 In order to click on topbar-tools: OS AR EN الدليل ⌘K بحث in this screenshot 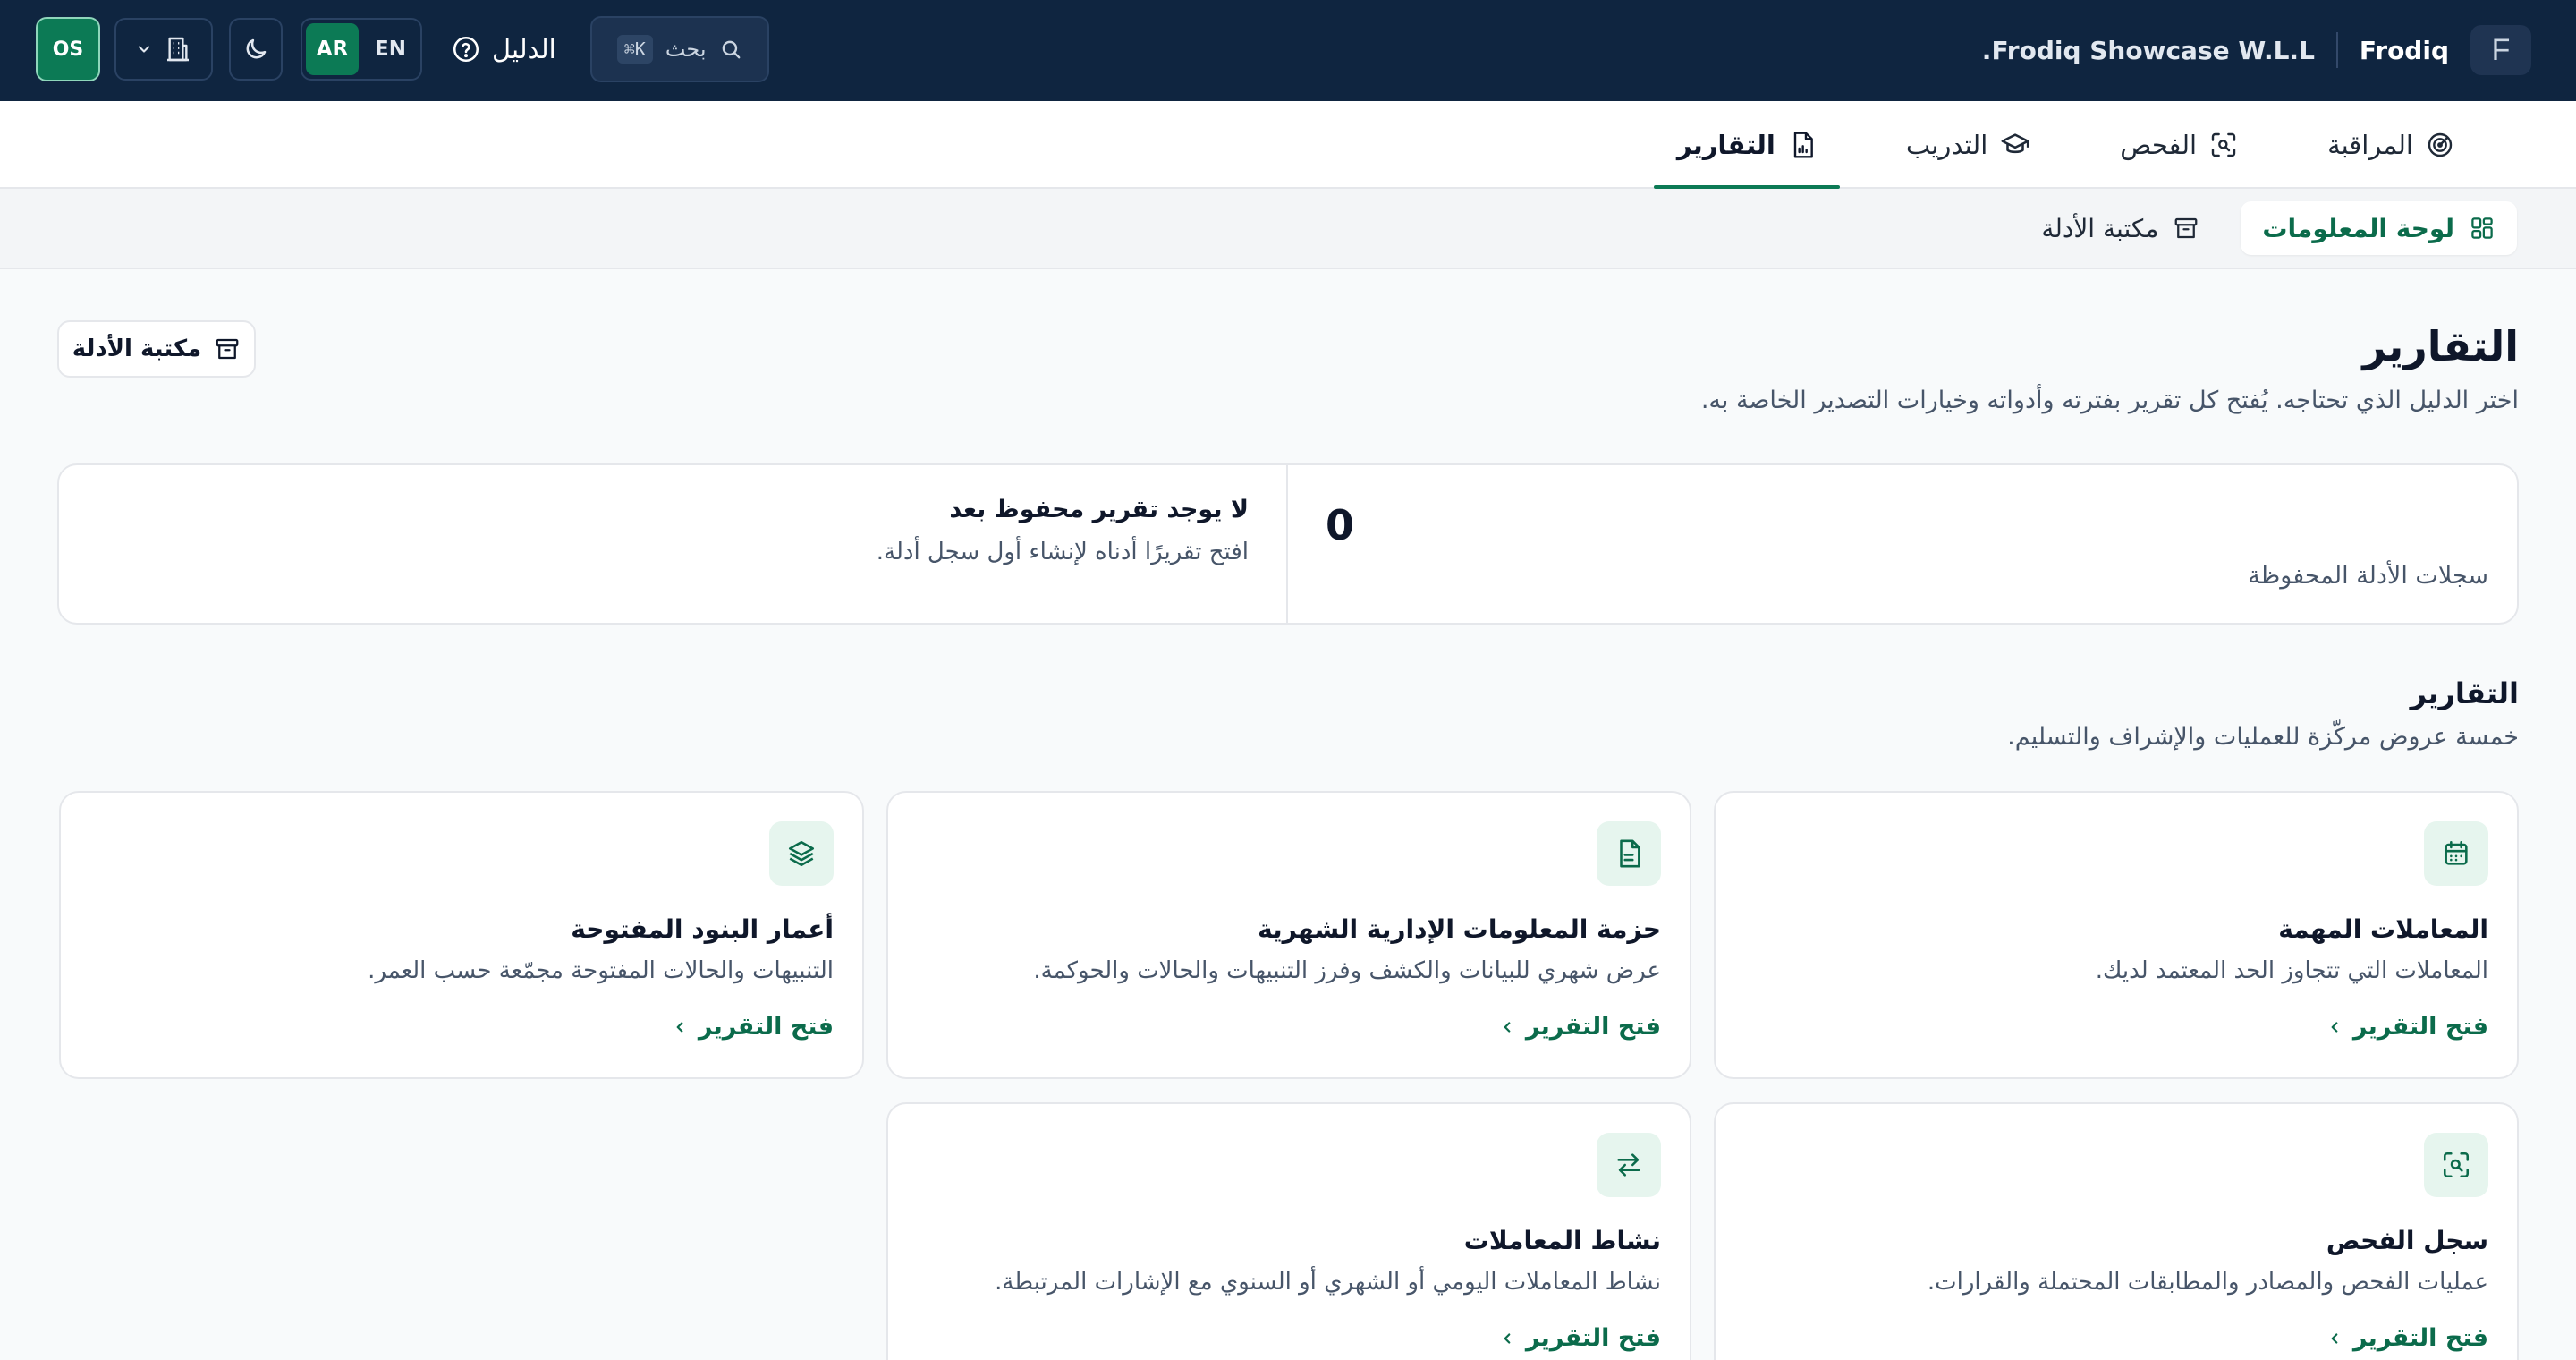, I will do `click(402, 49)`.